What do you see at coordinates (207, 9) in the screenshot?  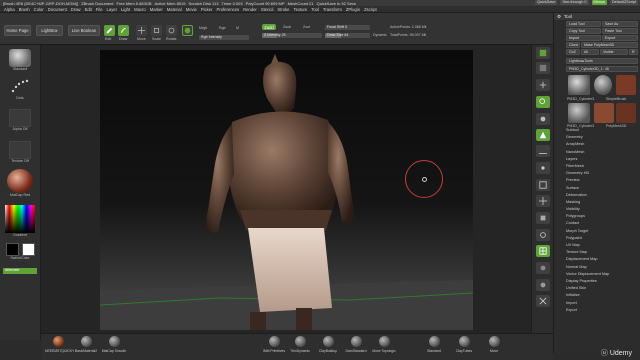 I see `menu-picker: Picker` at bounding box center [207, 9].